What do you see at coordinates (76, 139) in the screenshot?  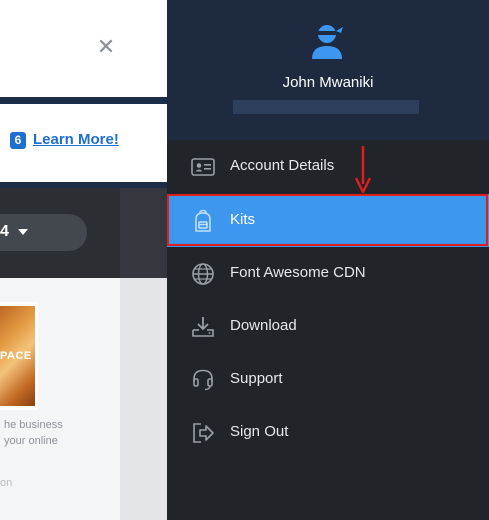 I see `learn-more-link: Learn More!` at bounding box center [76, 139].